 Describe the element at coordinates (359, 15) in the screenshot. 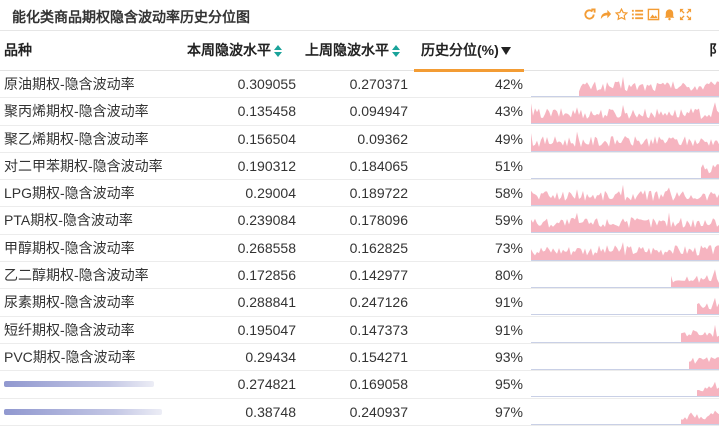

I see `panel-title-bar: 能化类商品期权隐含波动率历史分位图` at that location.